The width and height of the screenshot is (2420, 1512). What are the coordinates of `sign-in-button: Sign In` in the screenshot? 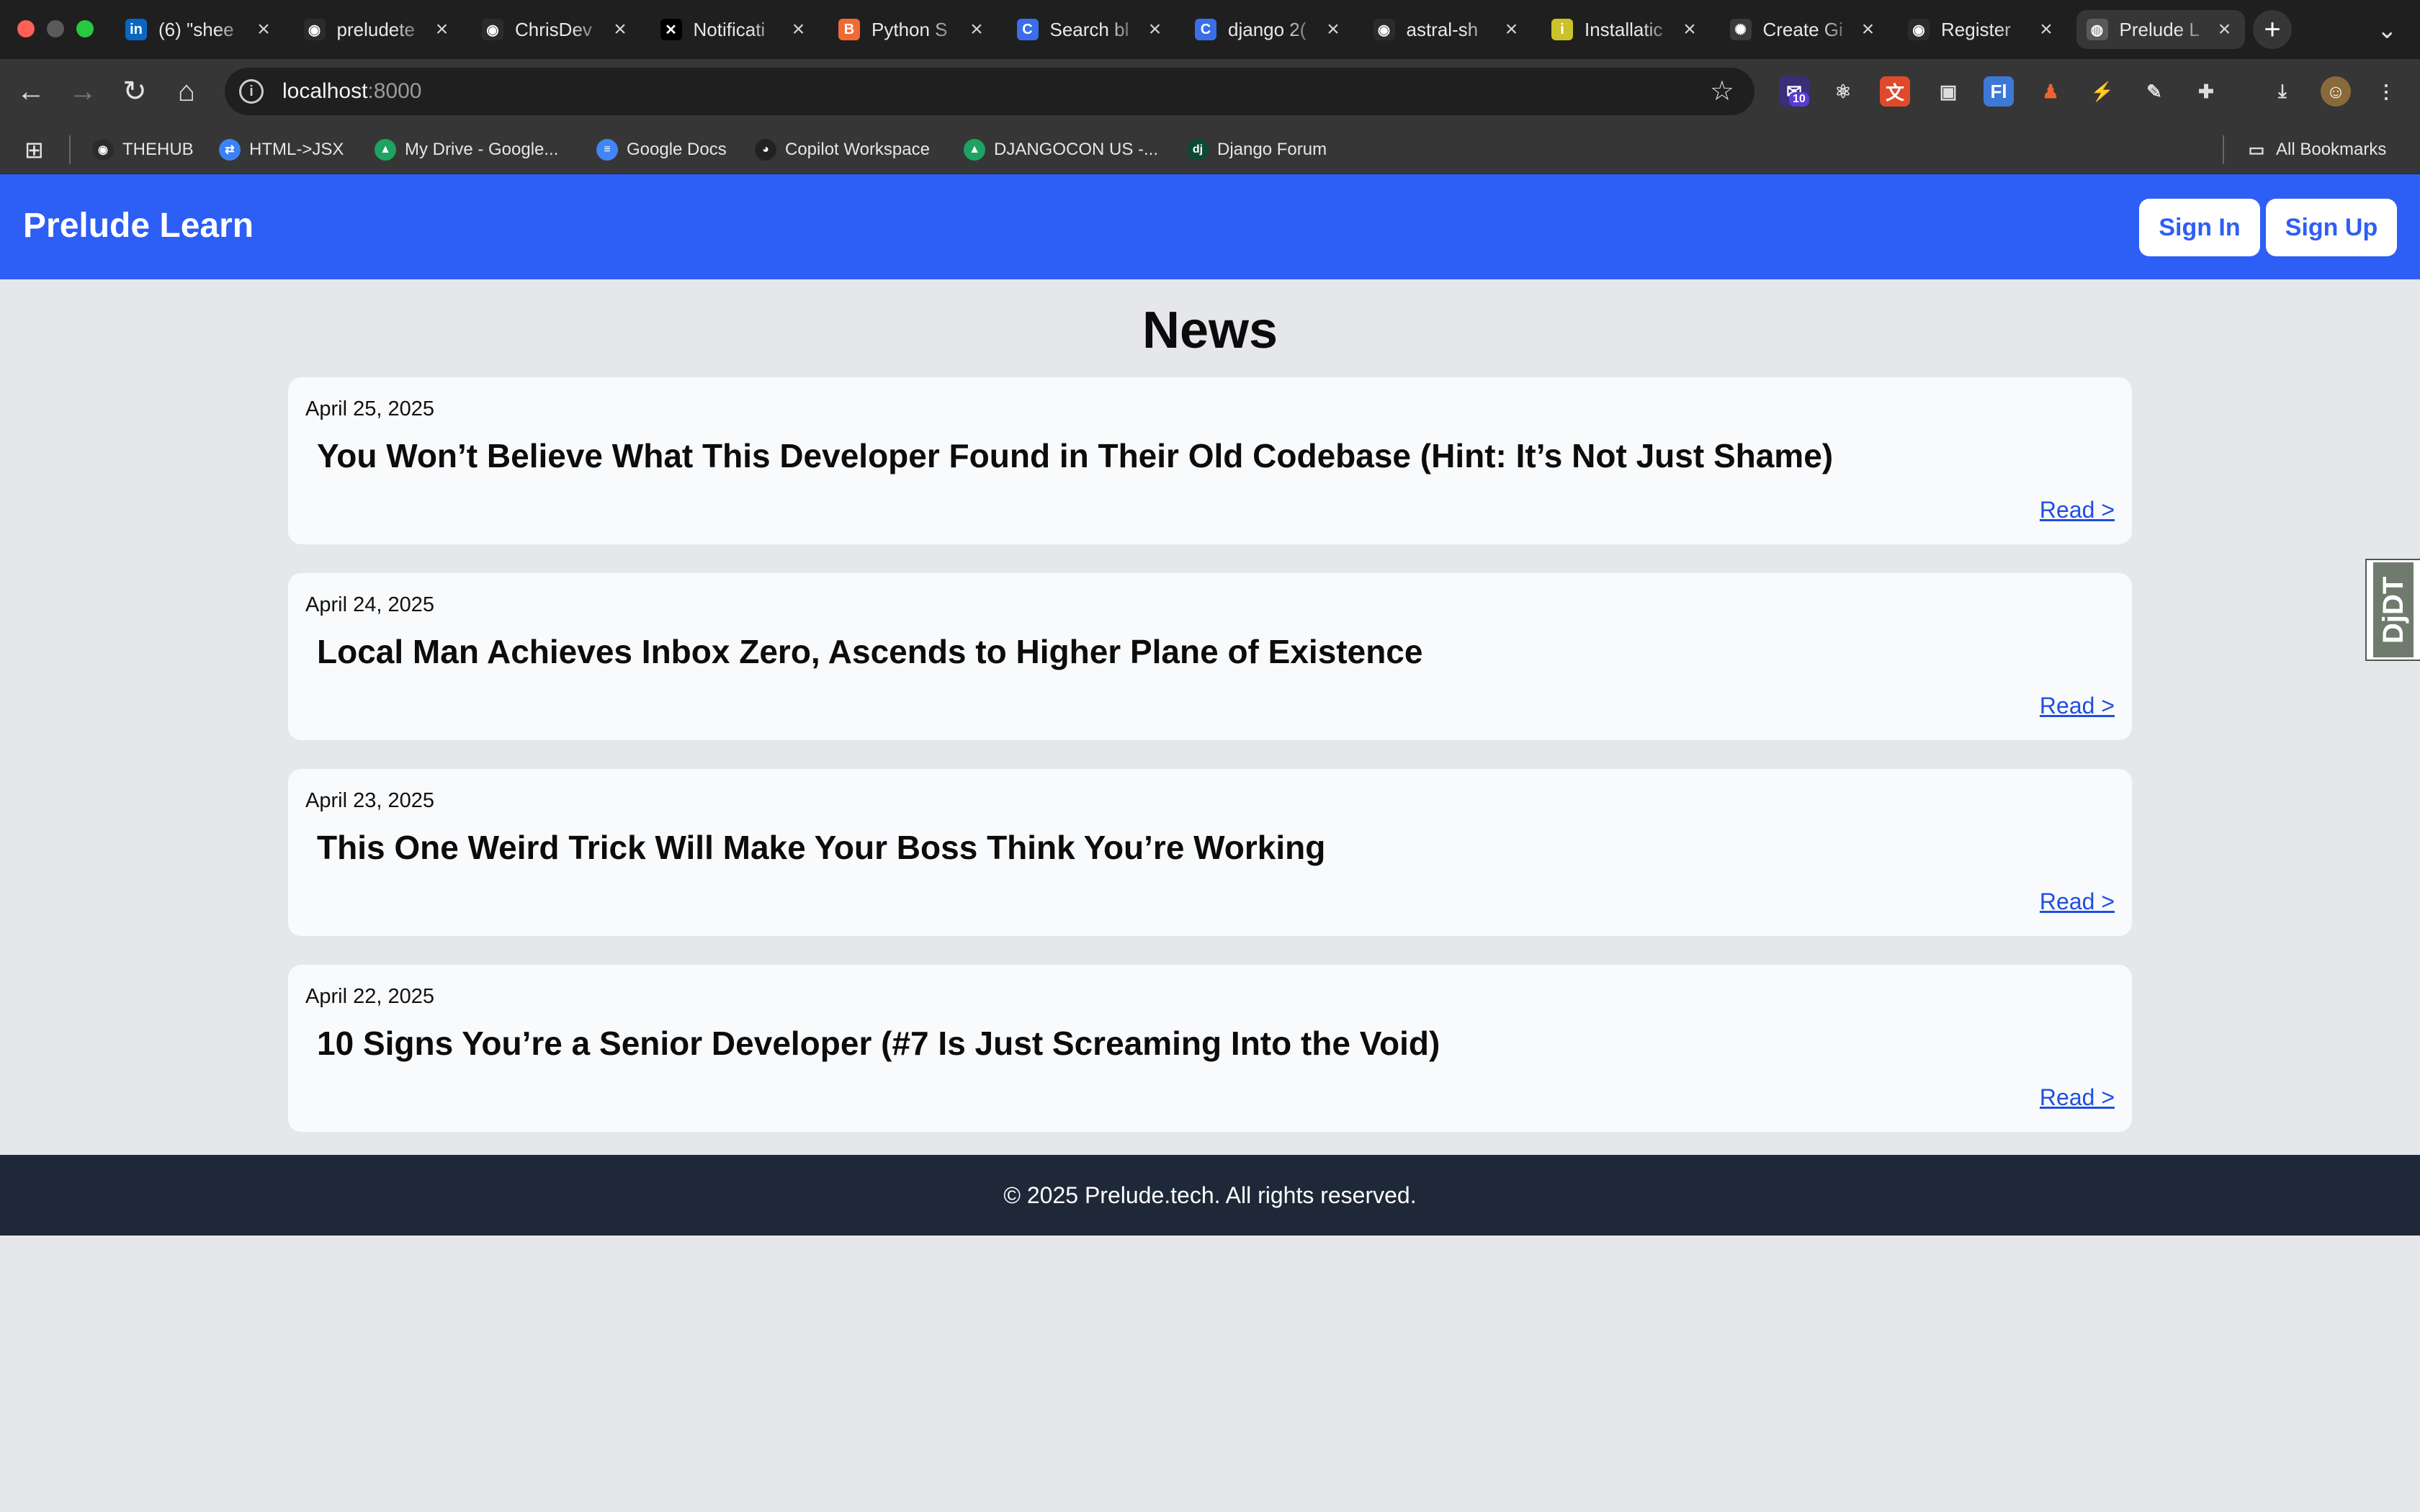 It's located at (2199, 227).